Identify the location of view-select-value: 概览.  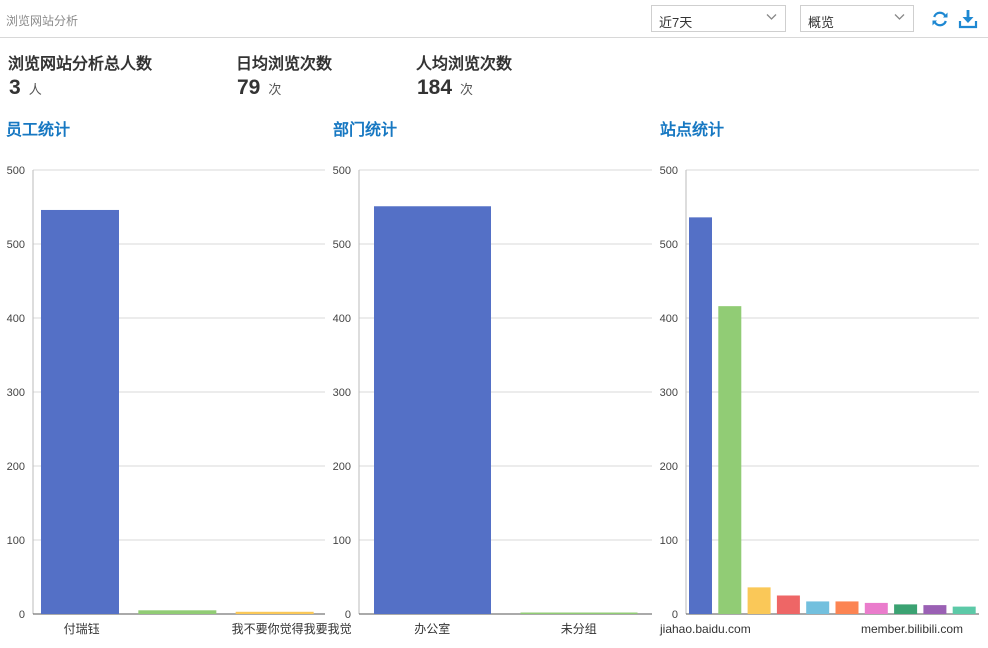
(821, 22).